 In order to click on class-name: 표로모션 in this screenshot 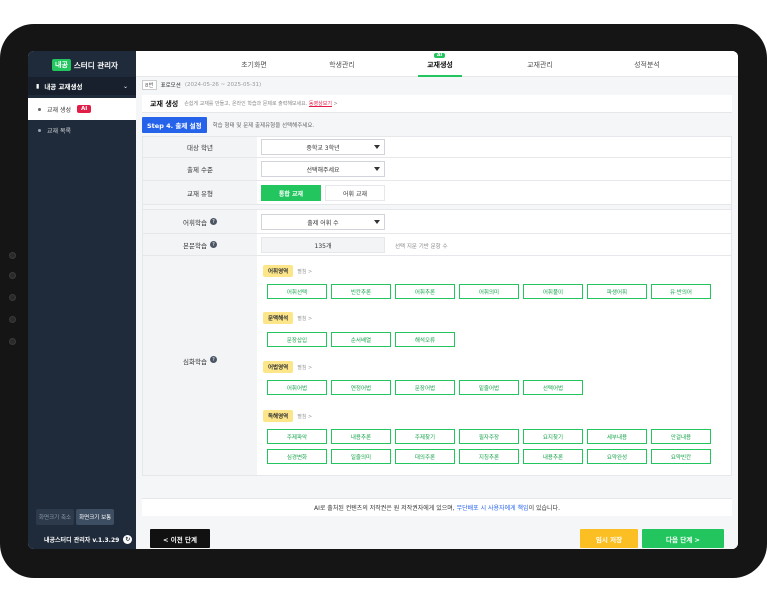, I will do `click(170, 86)`.